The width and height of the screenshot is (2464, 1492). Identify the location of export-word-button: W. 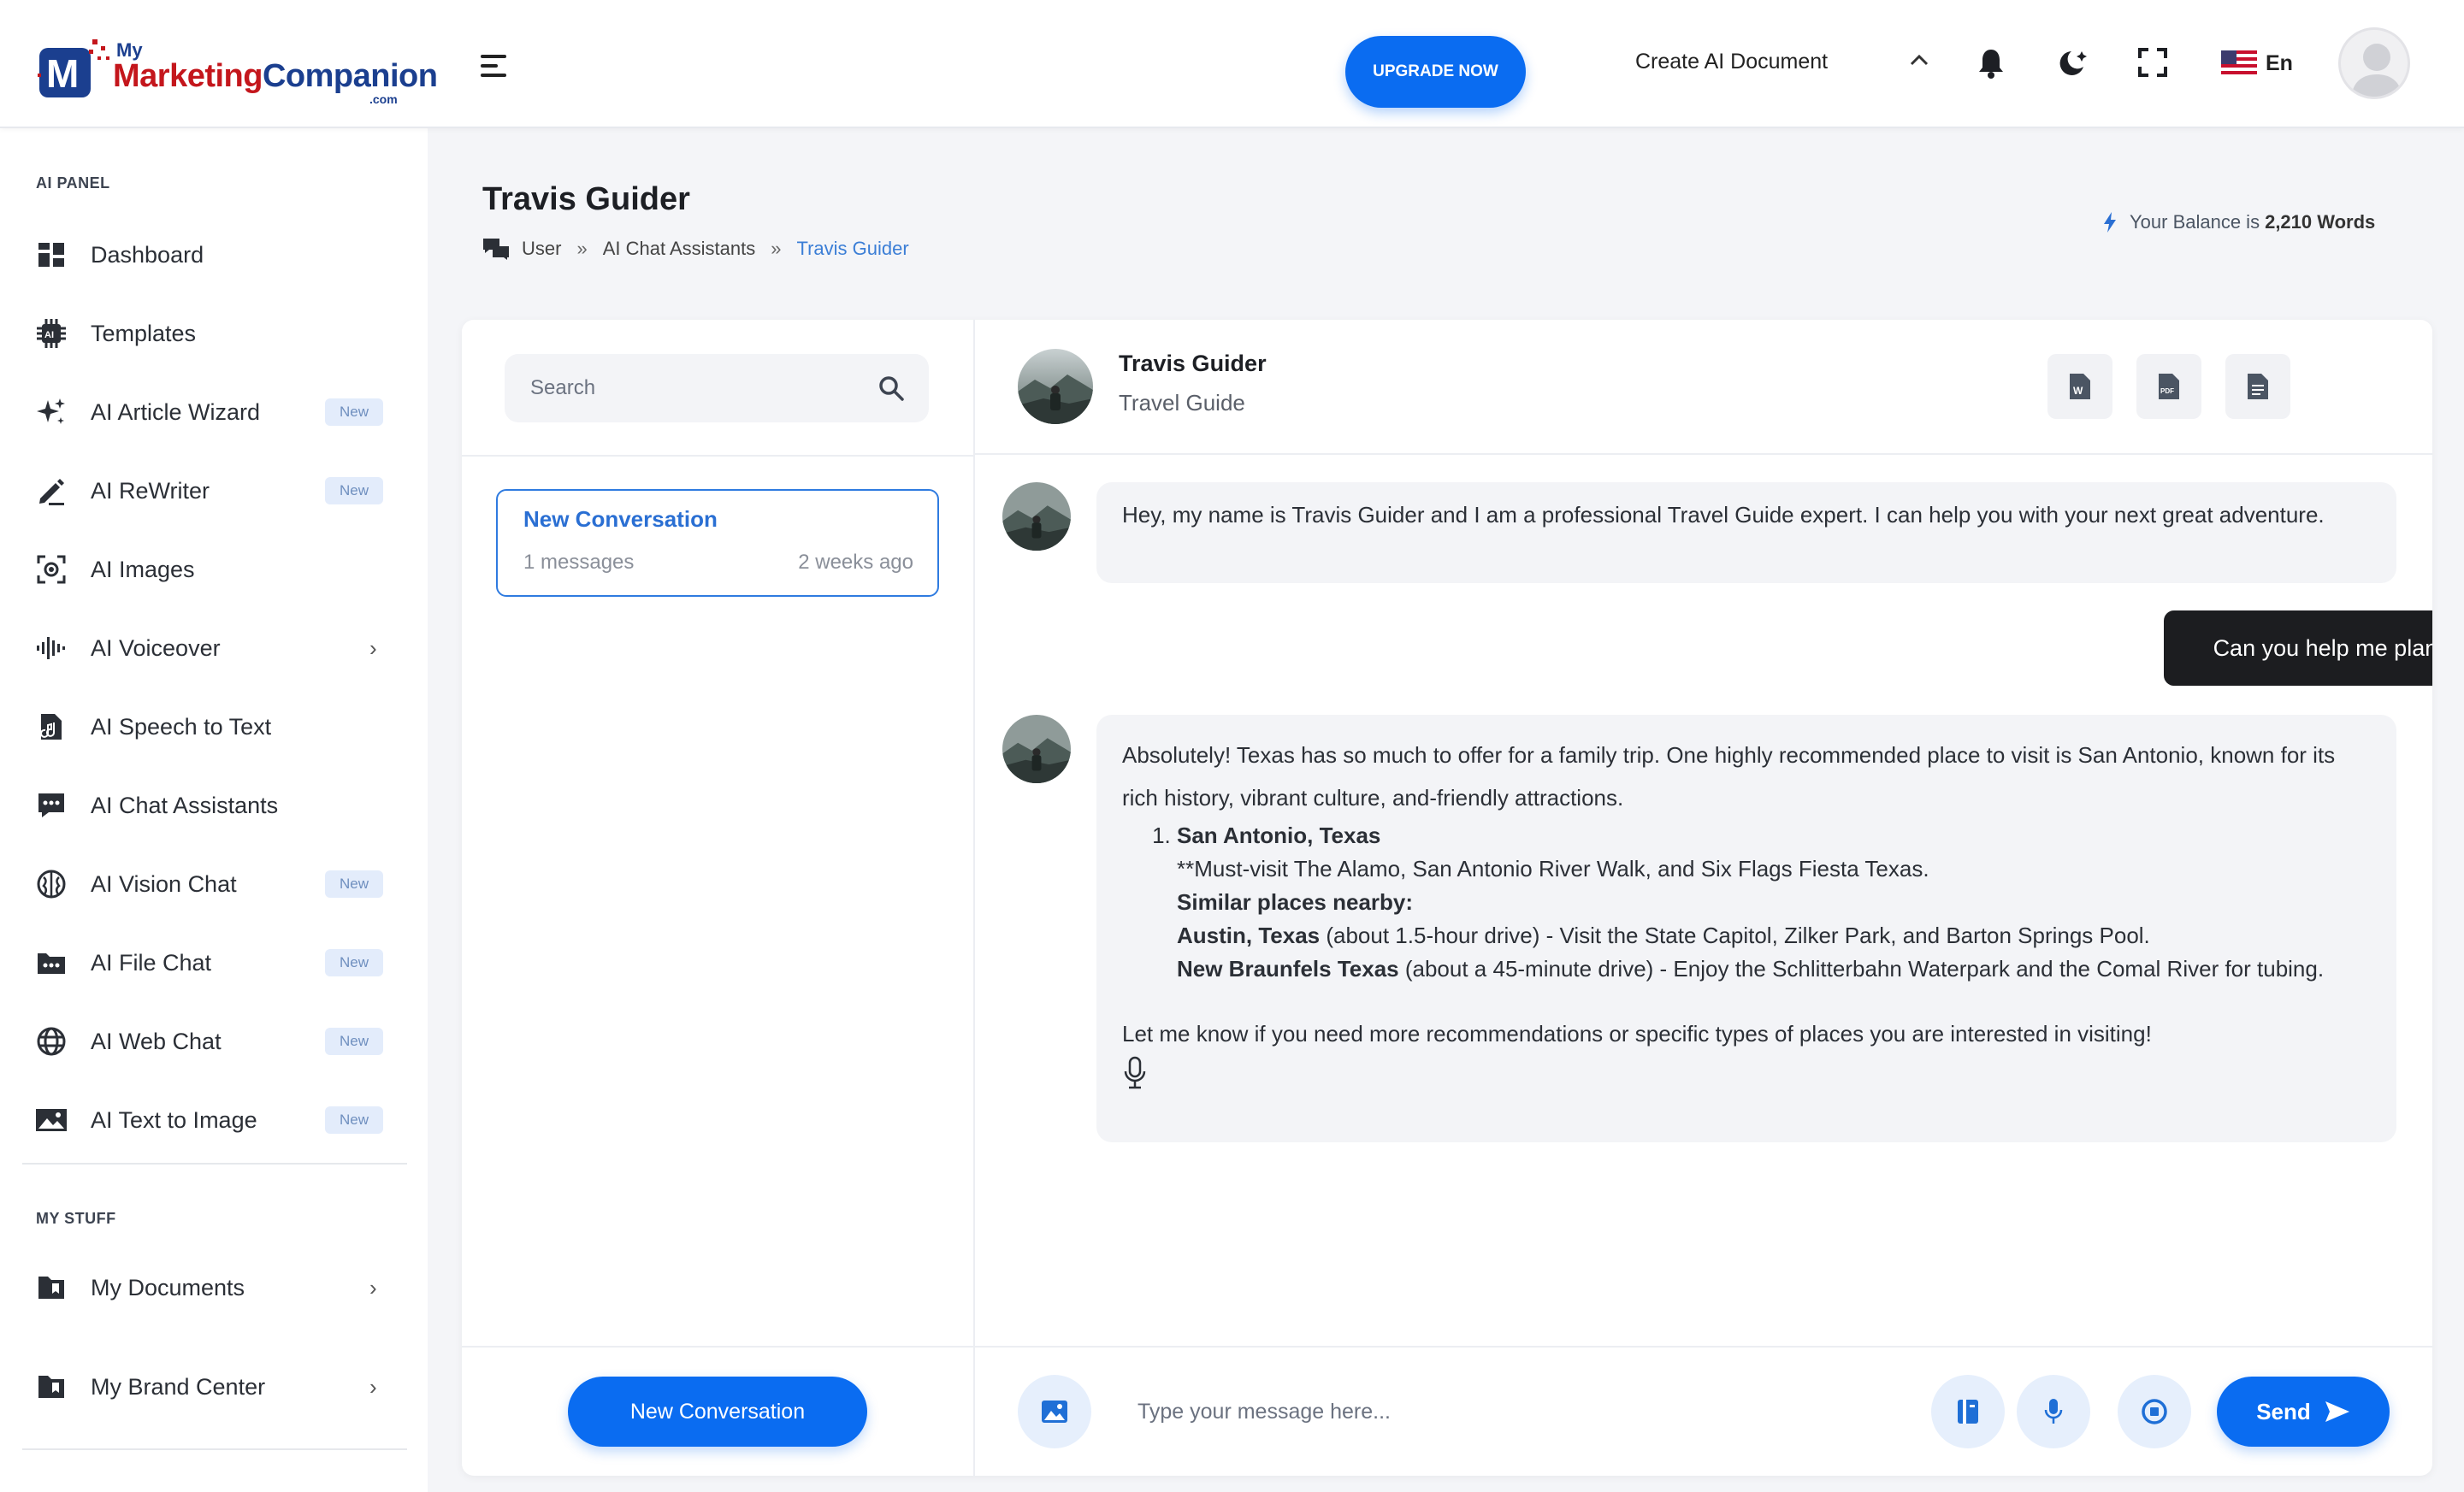
(2079, 386).